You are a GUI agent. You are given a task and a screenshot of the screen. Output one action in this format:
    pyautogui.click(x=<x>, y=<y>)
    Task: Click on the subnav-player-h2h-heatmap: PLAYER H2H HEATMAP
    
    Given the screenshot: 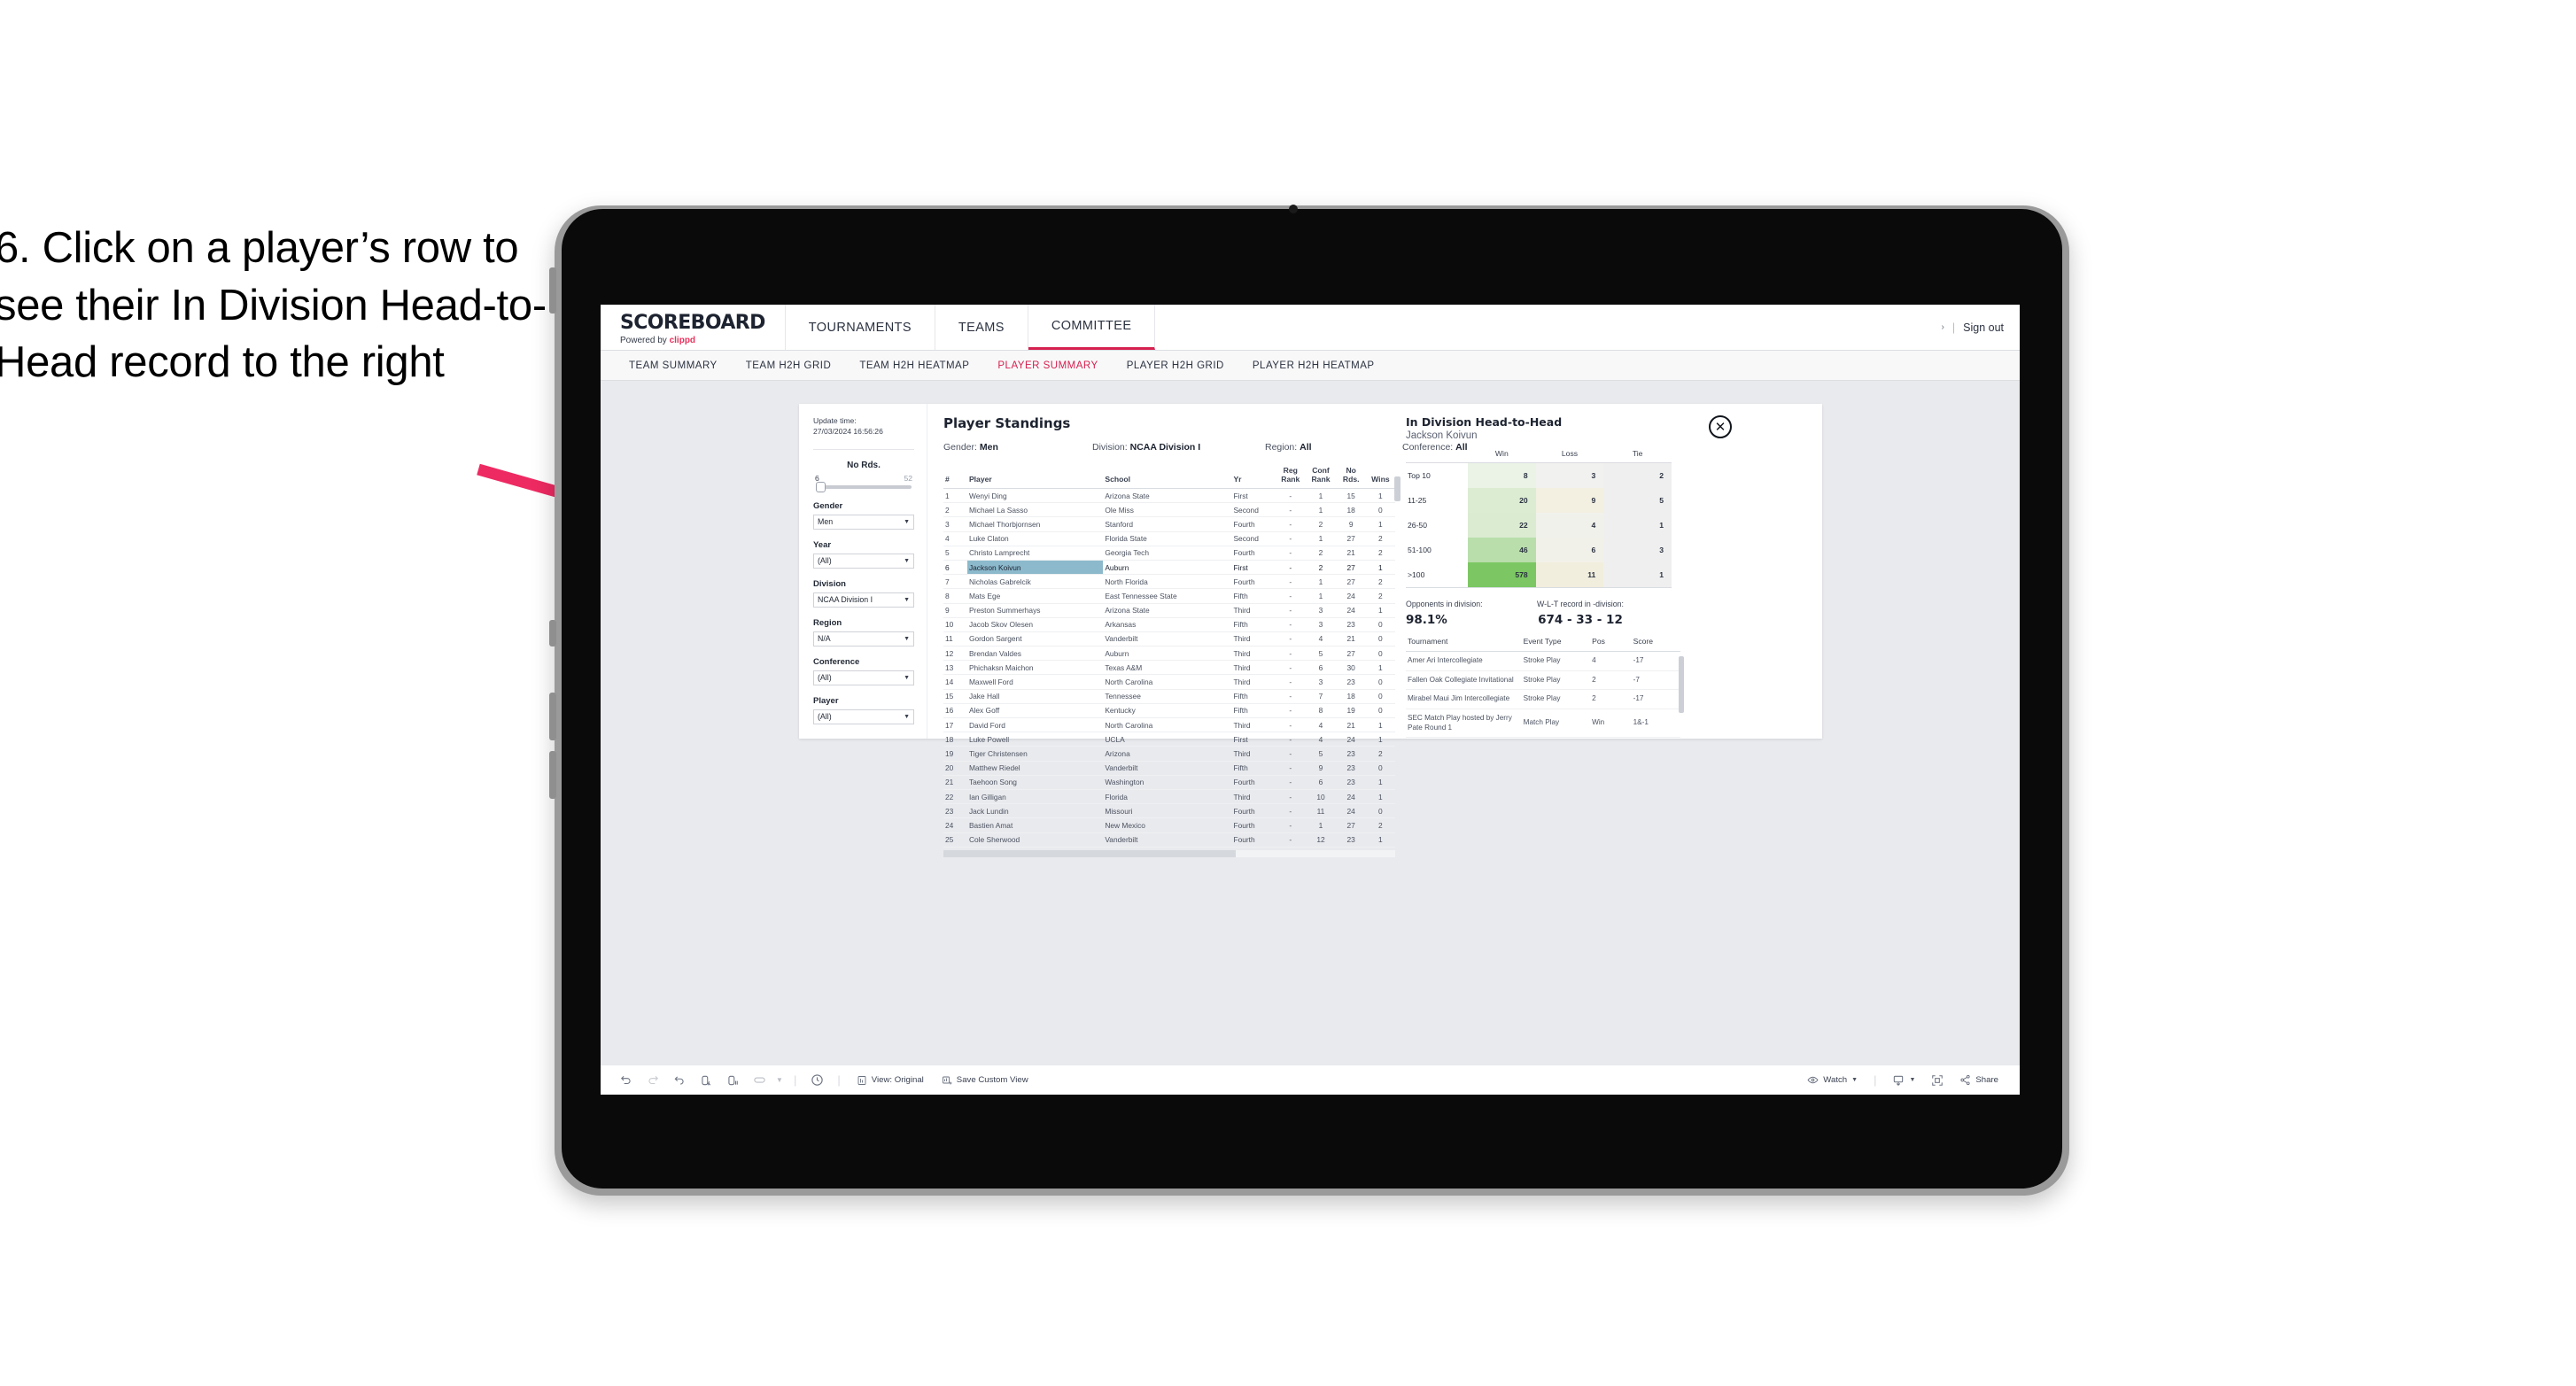 What is the action you would take?
    pyautogui.click(x=1313, y=366)
    